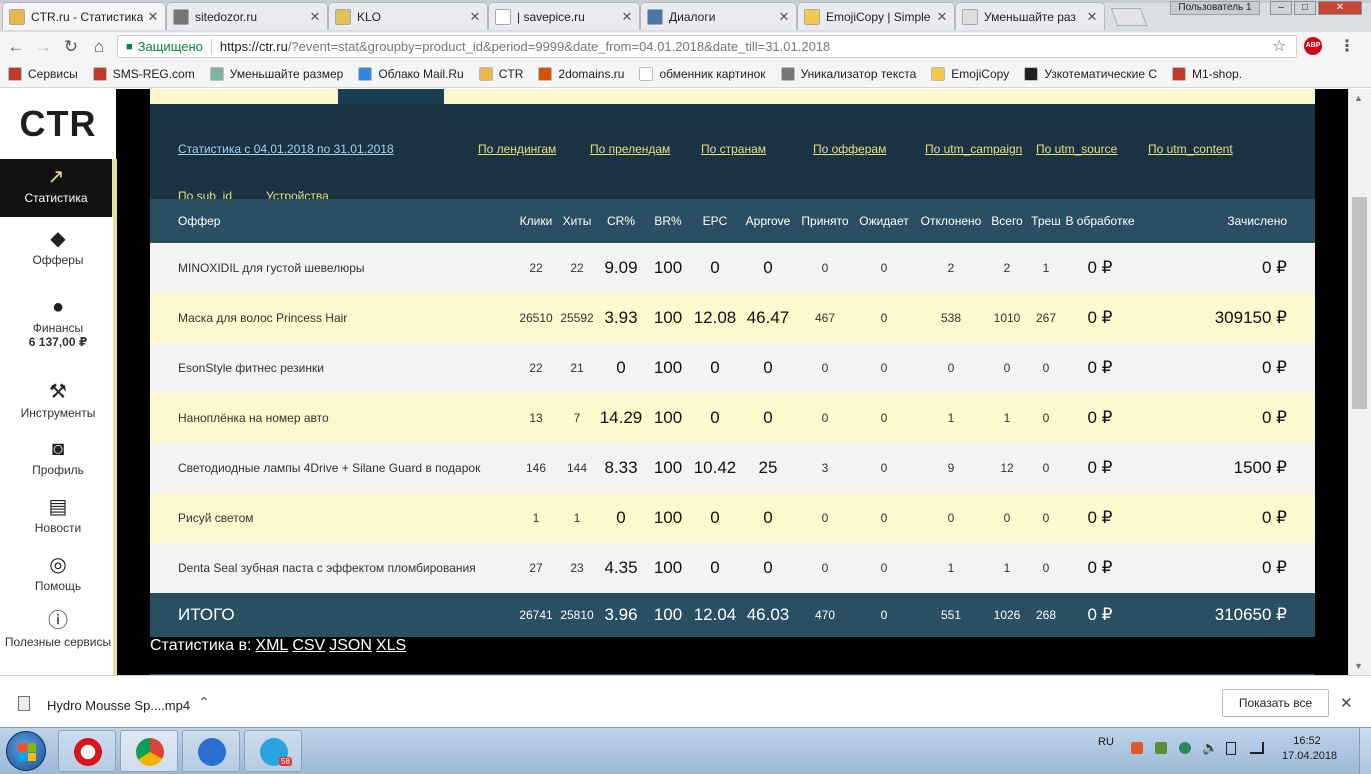 The height and width of the screenshot is (774, 1371). Describe the element at coordinates (58, 248) in the screenshot. I see `sidebar-item: ◆ Офферы` at that location.